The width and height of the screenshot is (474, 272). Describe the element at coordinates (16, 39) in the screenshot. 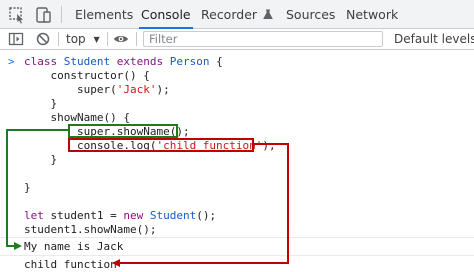

I see `show-sidebar-icon` at that location.